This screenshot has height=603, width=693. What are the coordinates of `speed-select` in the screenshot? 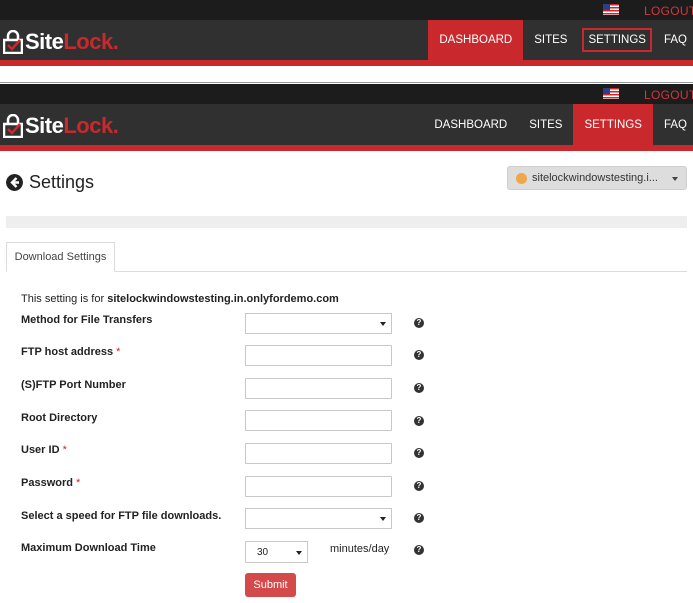 It's located at (318, 518).